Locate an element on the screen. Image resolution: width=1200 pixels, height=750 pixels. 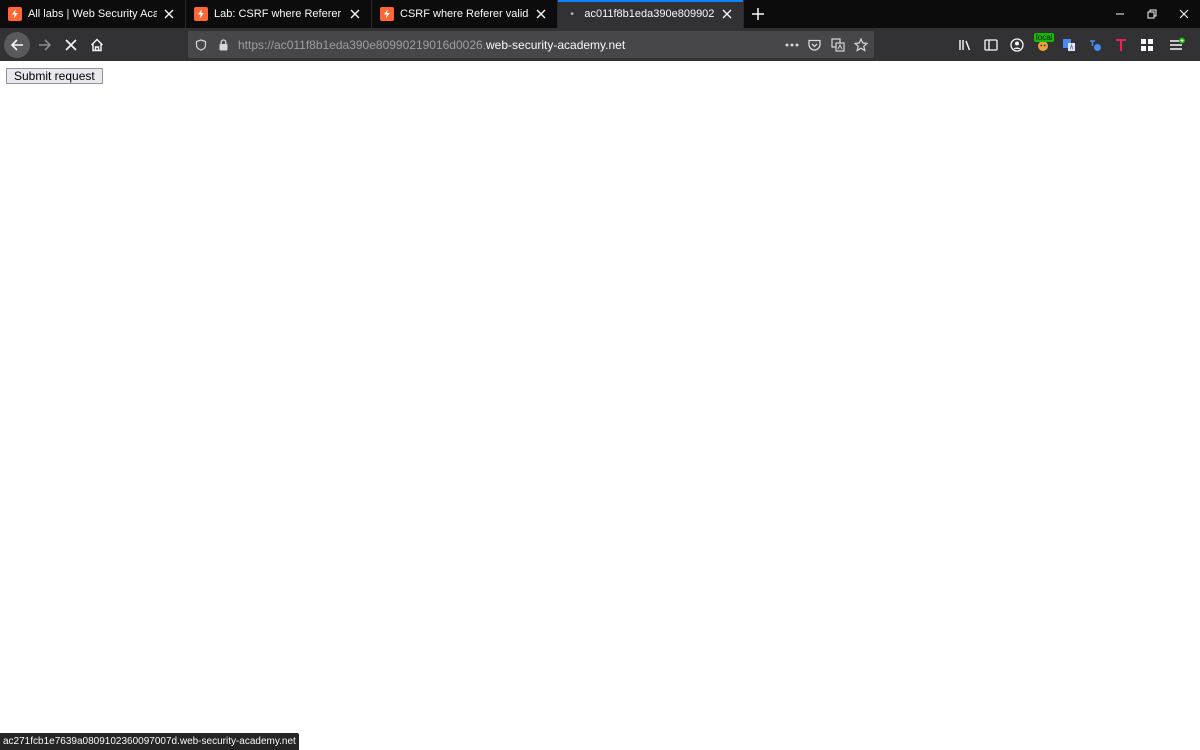
url-domain: web-security-academy.net is located at coordinates (556, 44).